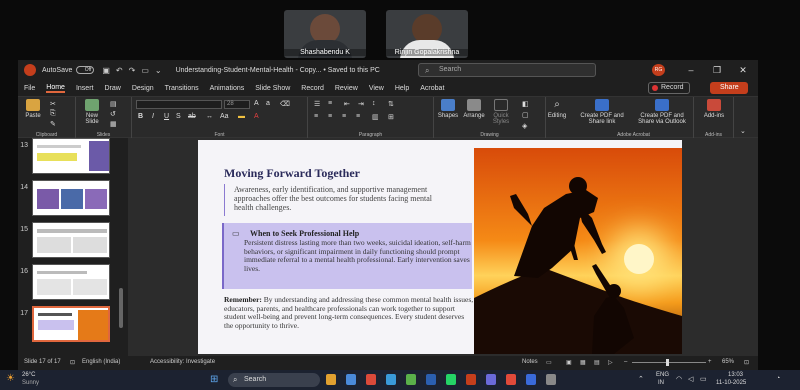 This screenshot has height=390, width=800. I want to click on powerpoint-app-icon, so click(471, 379).